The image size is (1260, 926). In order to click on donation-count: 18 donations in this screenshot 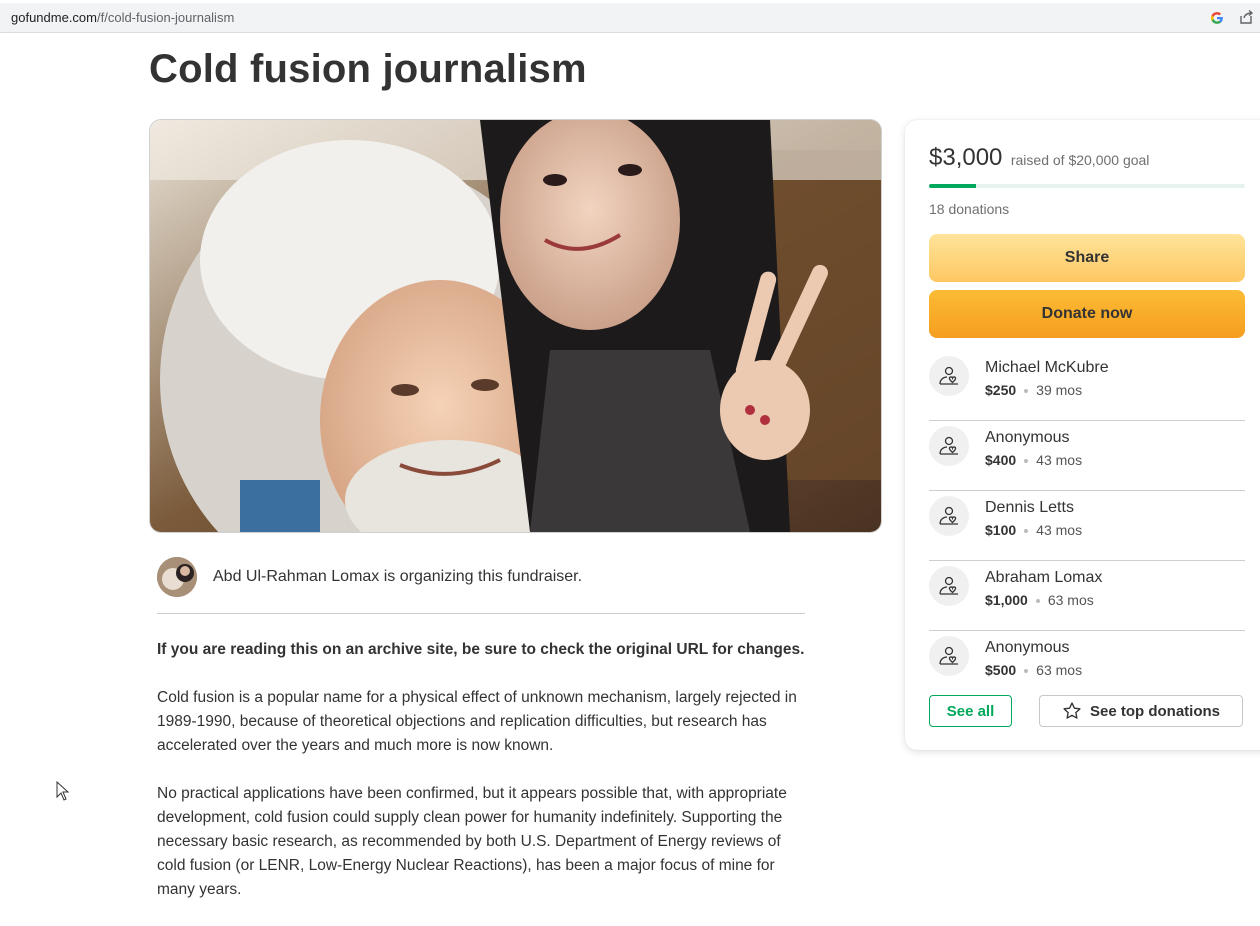, I will do `click(969, 209)`.